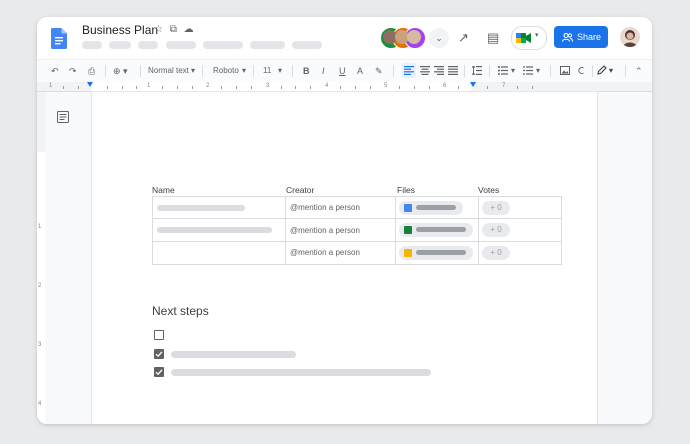 The height and width of the screenshot is (444, 690). What do you see at coordinates (409, 70) in the screenshot?
I see `align-left-icon` at bounding box center [409, 70].